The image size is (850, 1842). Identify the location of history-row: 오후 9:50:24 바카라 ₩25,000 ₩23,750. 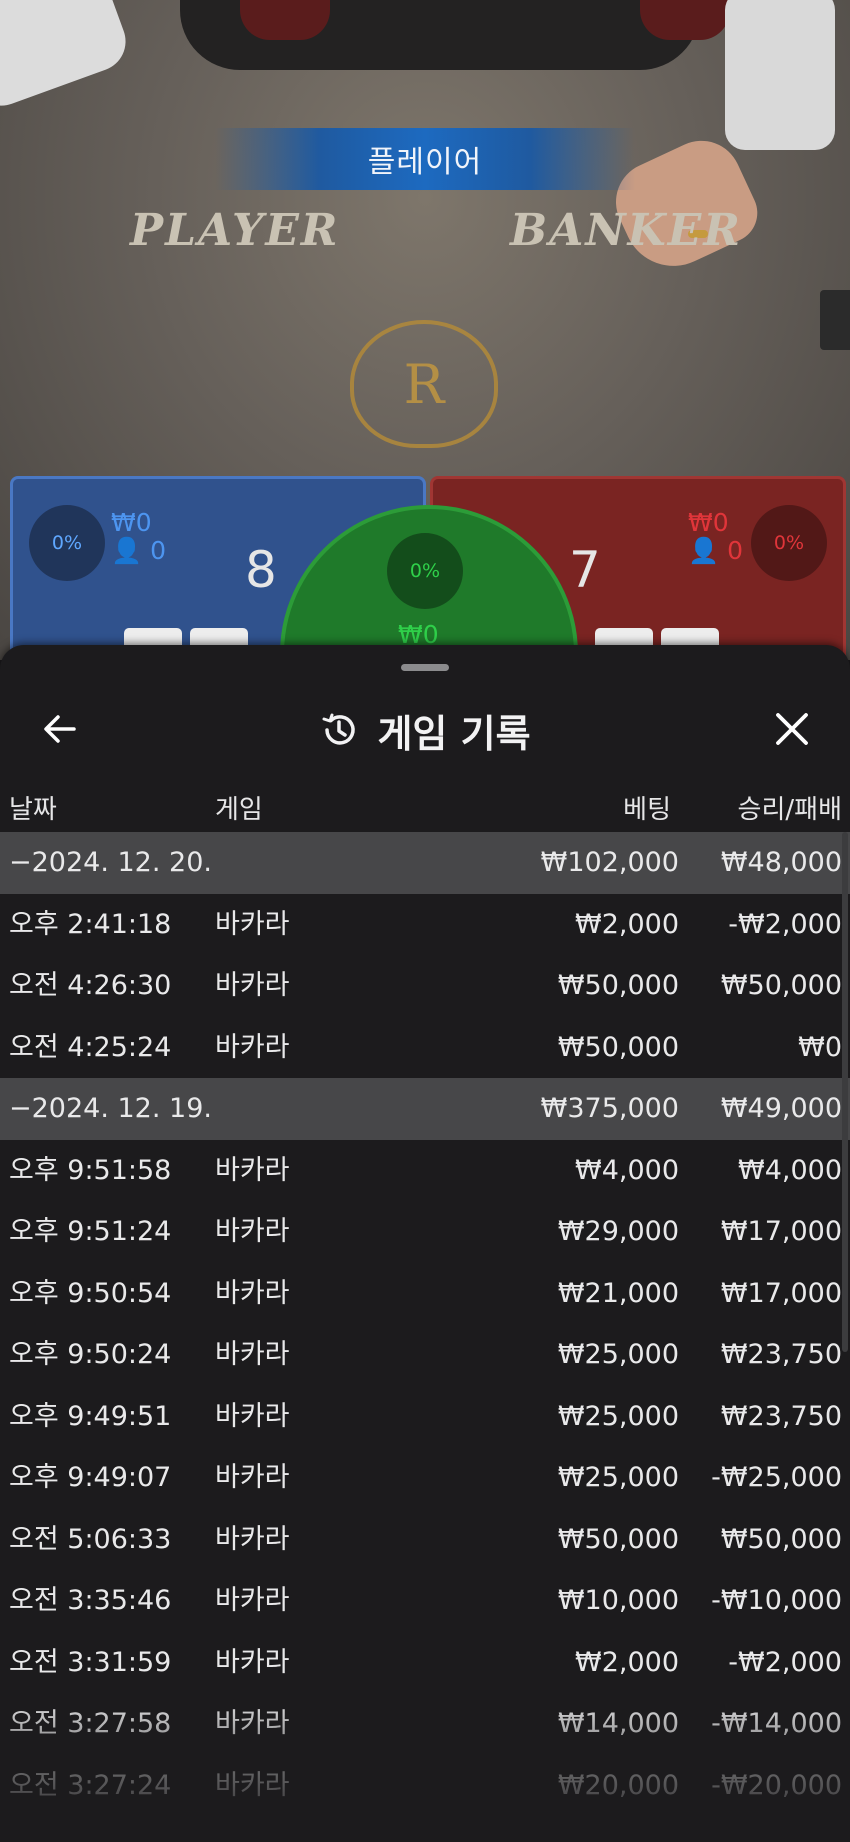
(425, 1355).